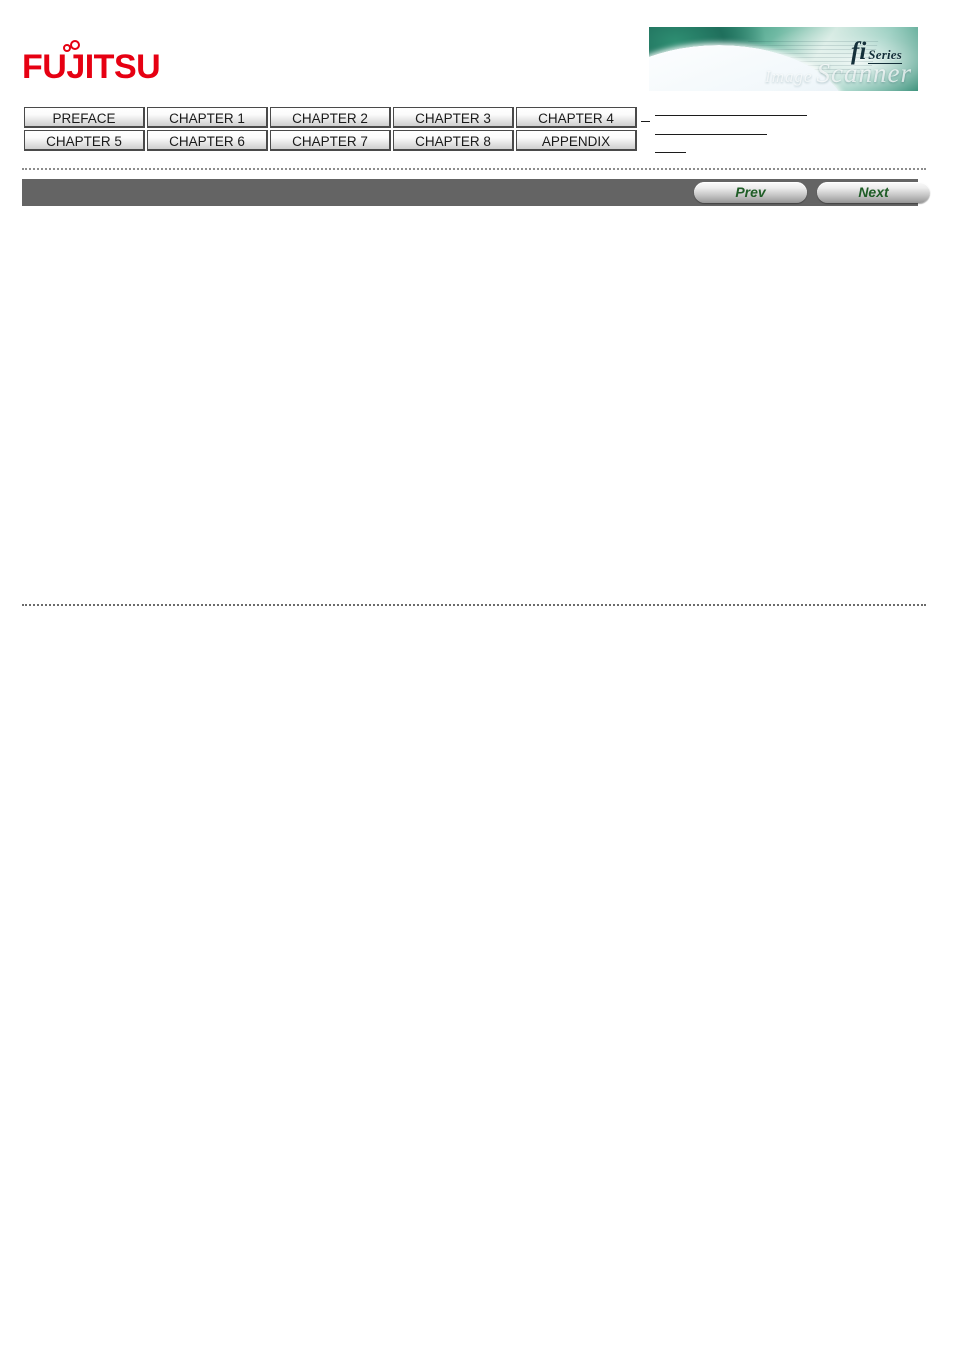  What do you see at coordinates (750, 192) in the screenshot?
I see `prev-button: Prev` at bounding box center [750, 192].